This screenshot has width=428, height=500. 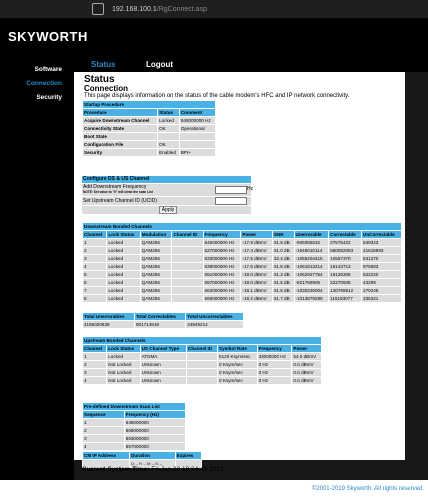 I want to click on ucid-label: Set Upstream Channel ID (UCID), so click(x=120, y=201).